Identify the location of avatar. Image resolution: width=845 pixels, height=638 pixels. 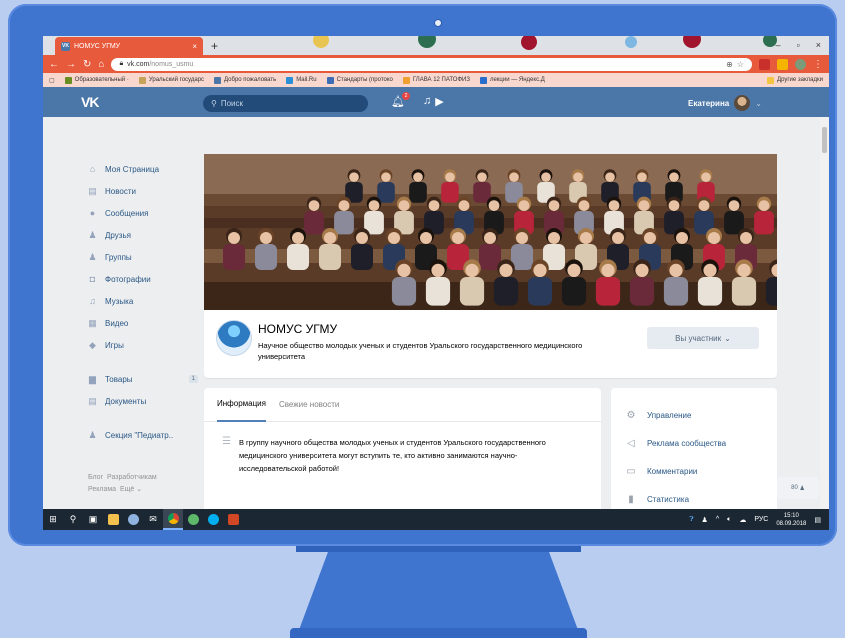
(742, 103).